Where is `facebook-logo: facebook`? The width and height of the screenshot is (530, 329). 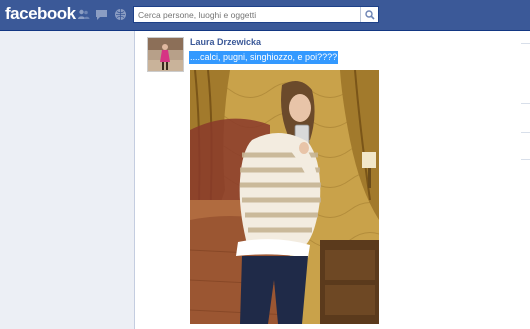
facebook-logo: facebook is located at coordinates (40, 14).